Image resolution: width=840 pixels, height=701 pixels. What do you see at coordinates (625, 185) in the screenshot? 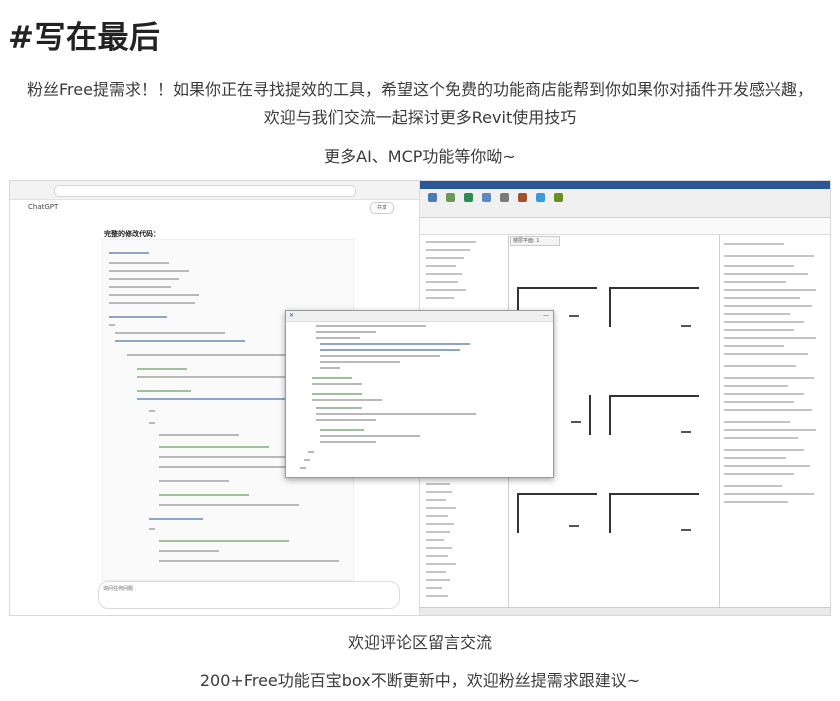
I see `revit-title-bar` at bounding box center [625, 185].